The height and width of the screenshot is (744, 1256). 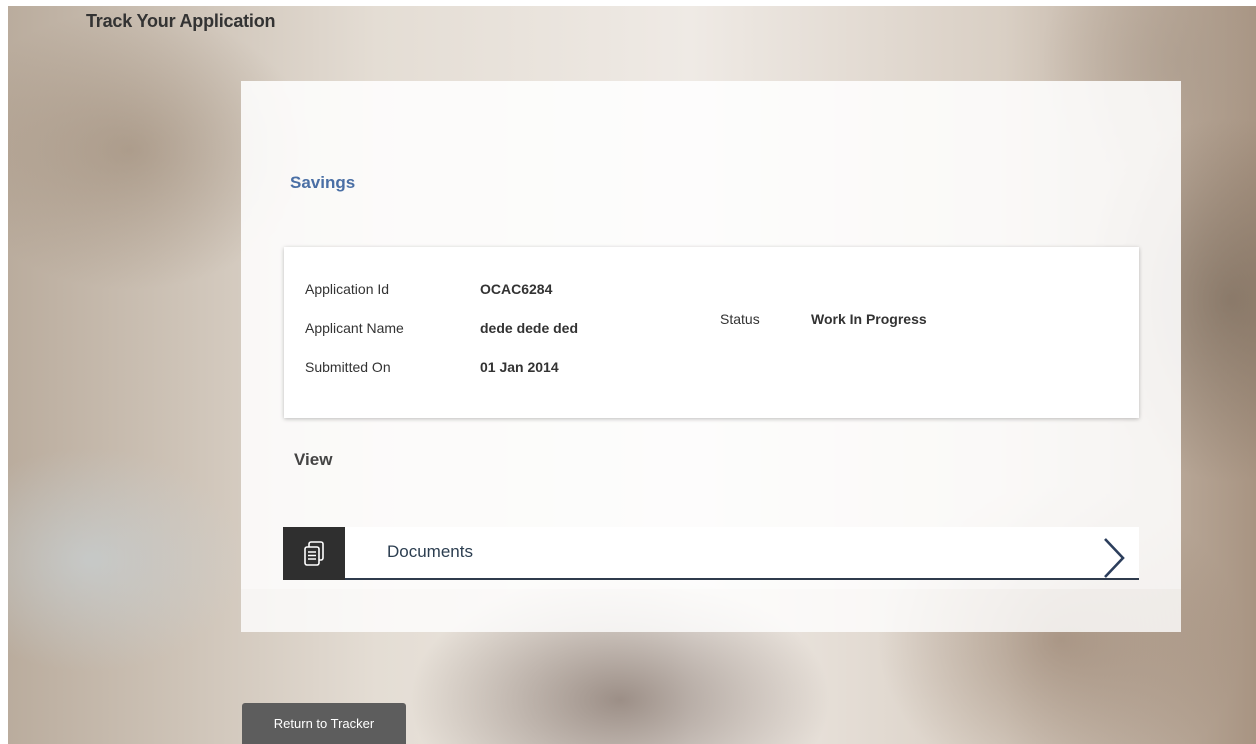 I want to click on left-border, so click(x=4, y=372).